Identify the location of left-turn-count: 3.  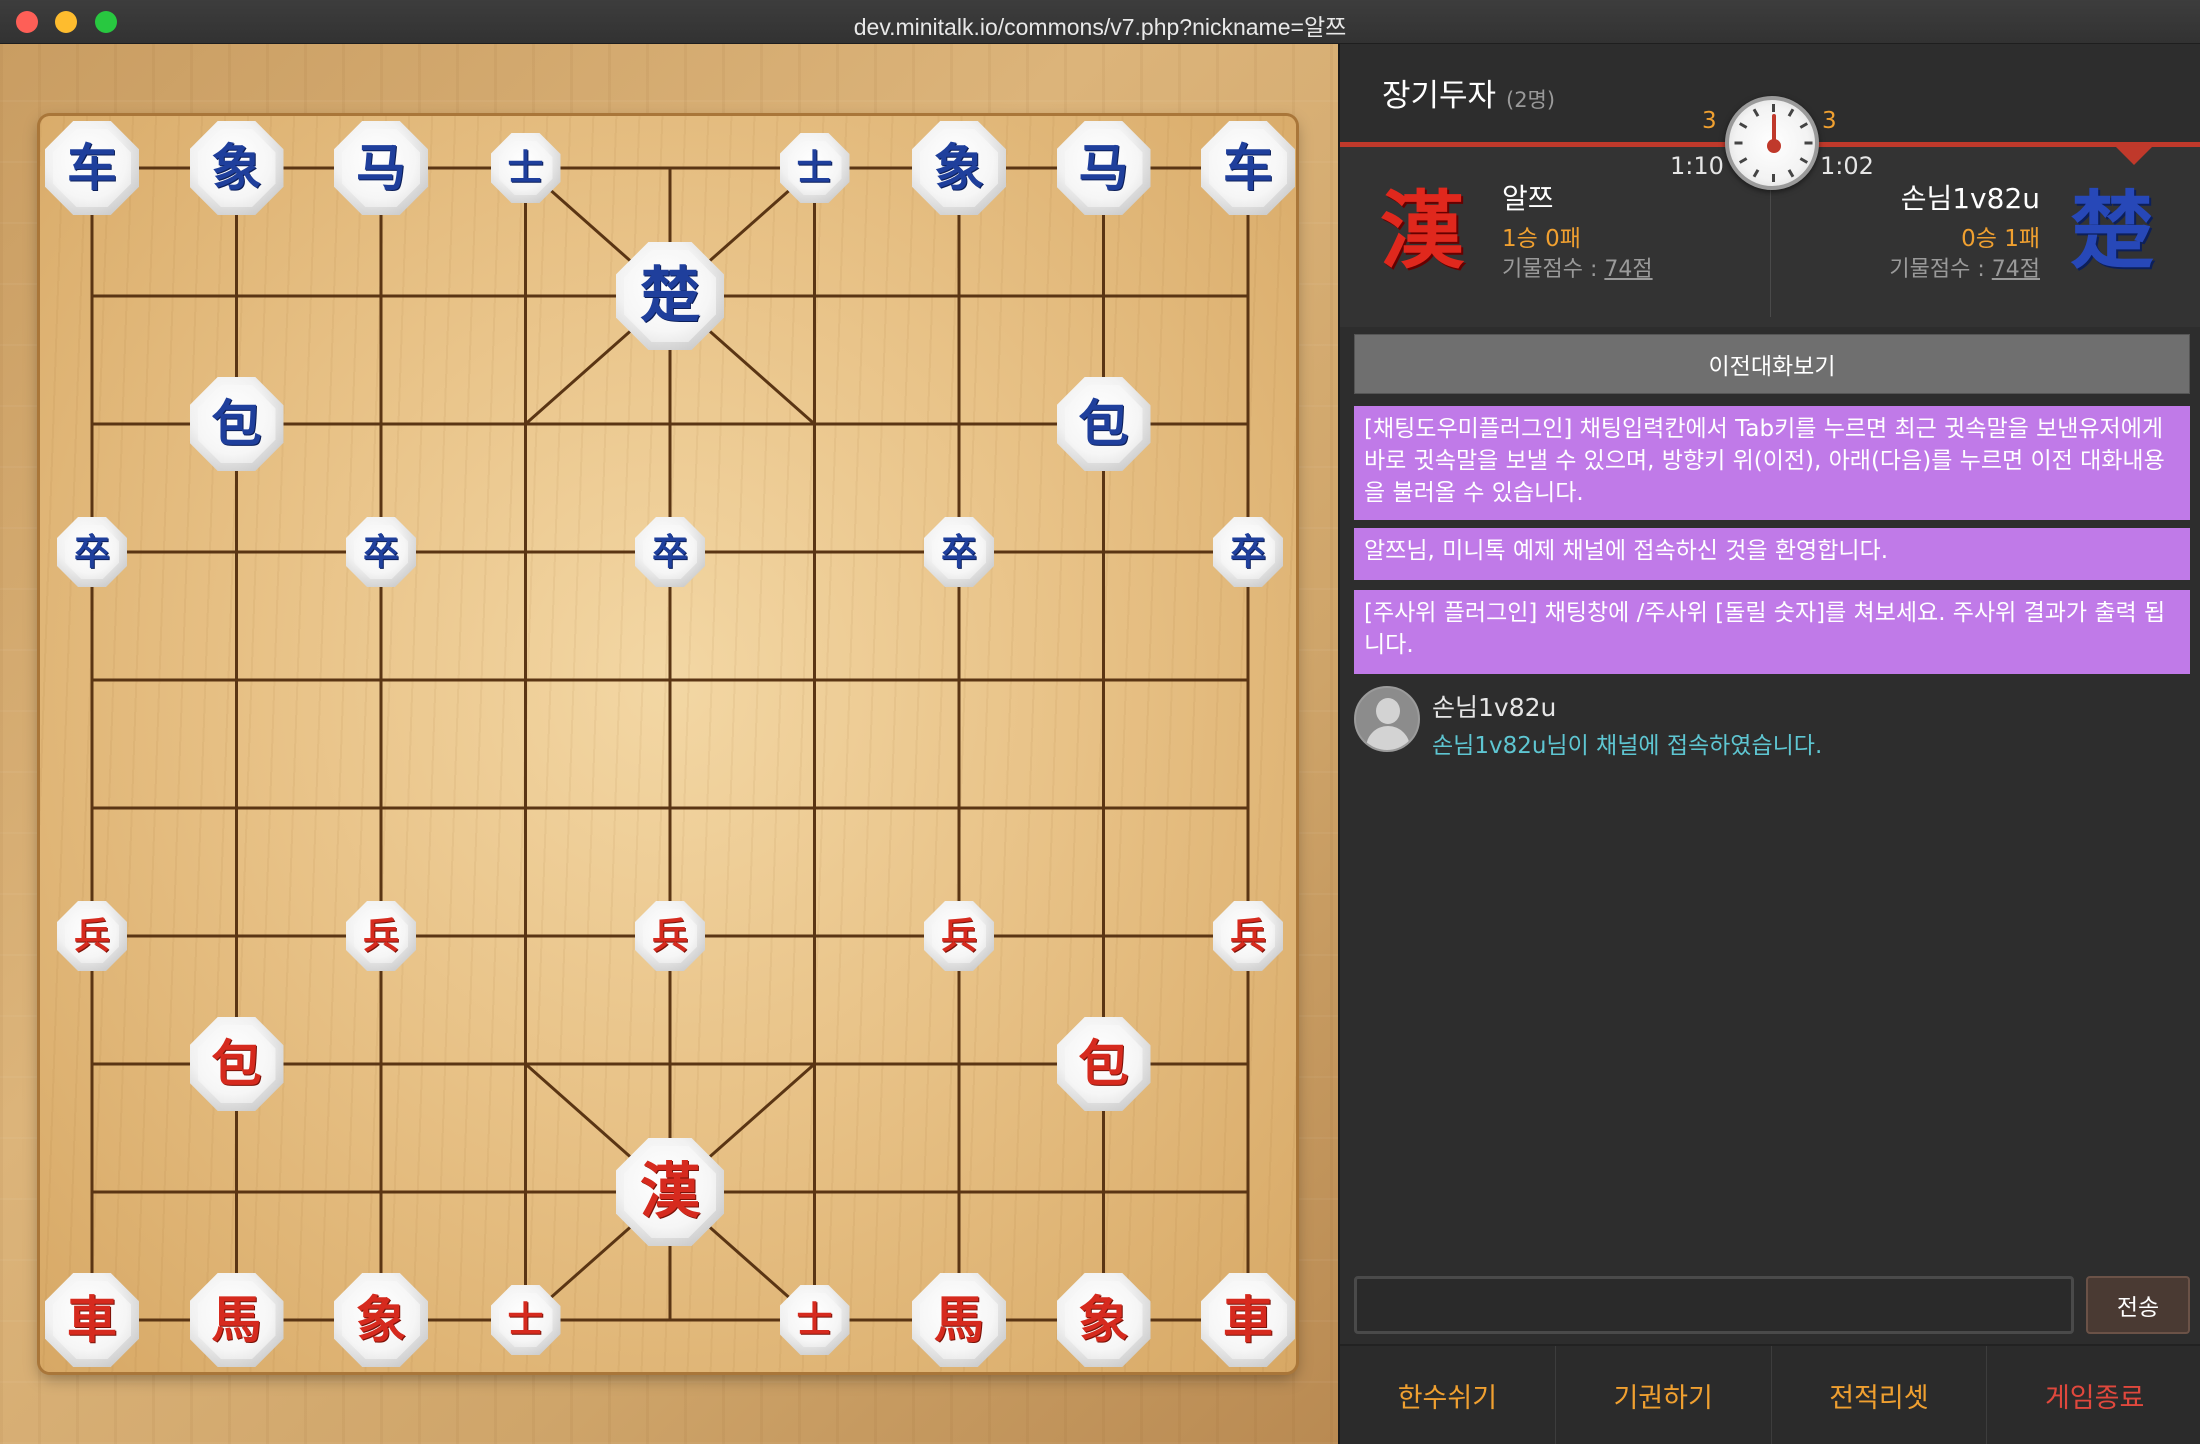
(1709, 121).